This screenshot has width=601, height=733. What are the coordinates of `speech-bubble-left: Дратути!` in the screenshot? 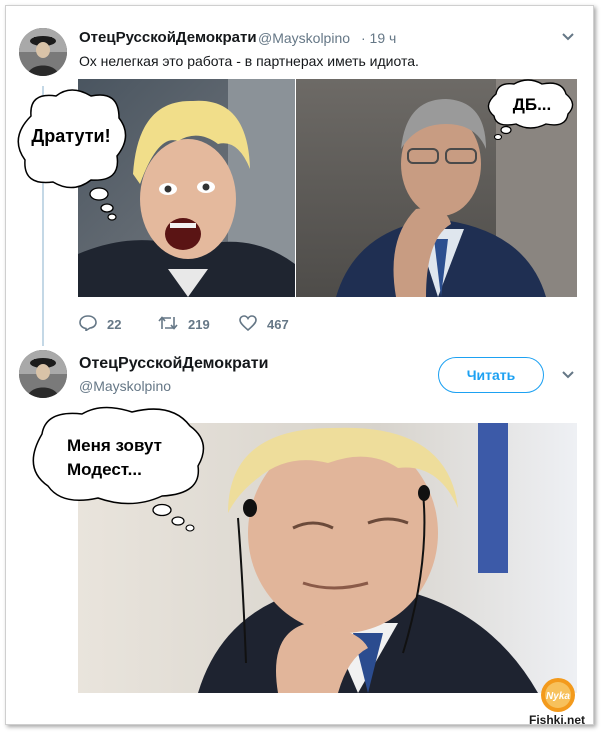 It's located at (72, 155).